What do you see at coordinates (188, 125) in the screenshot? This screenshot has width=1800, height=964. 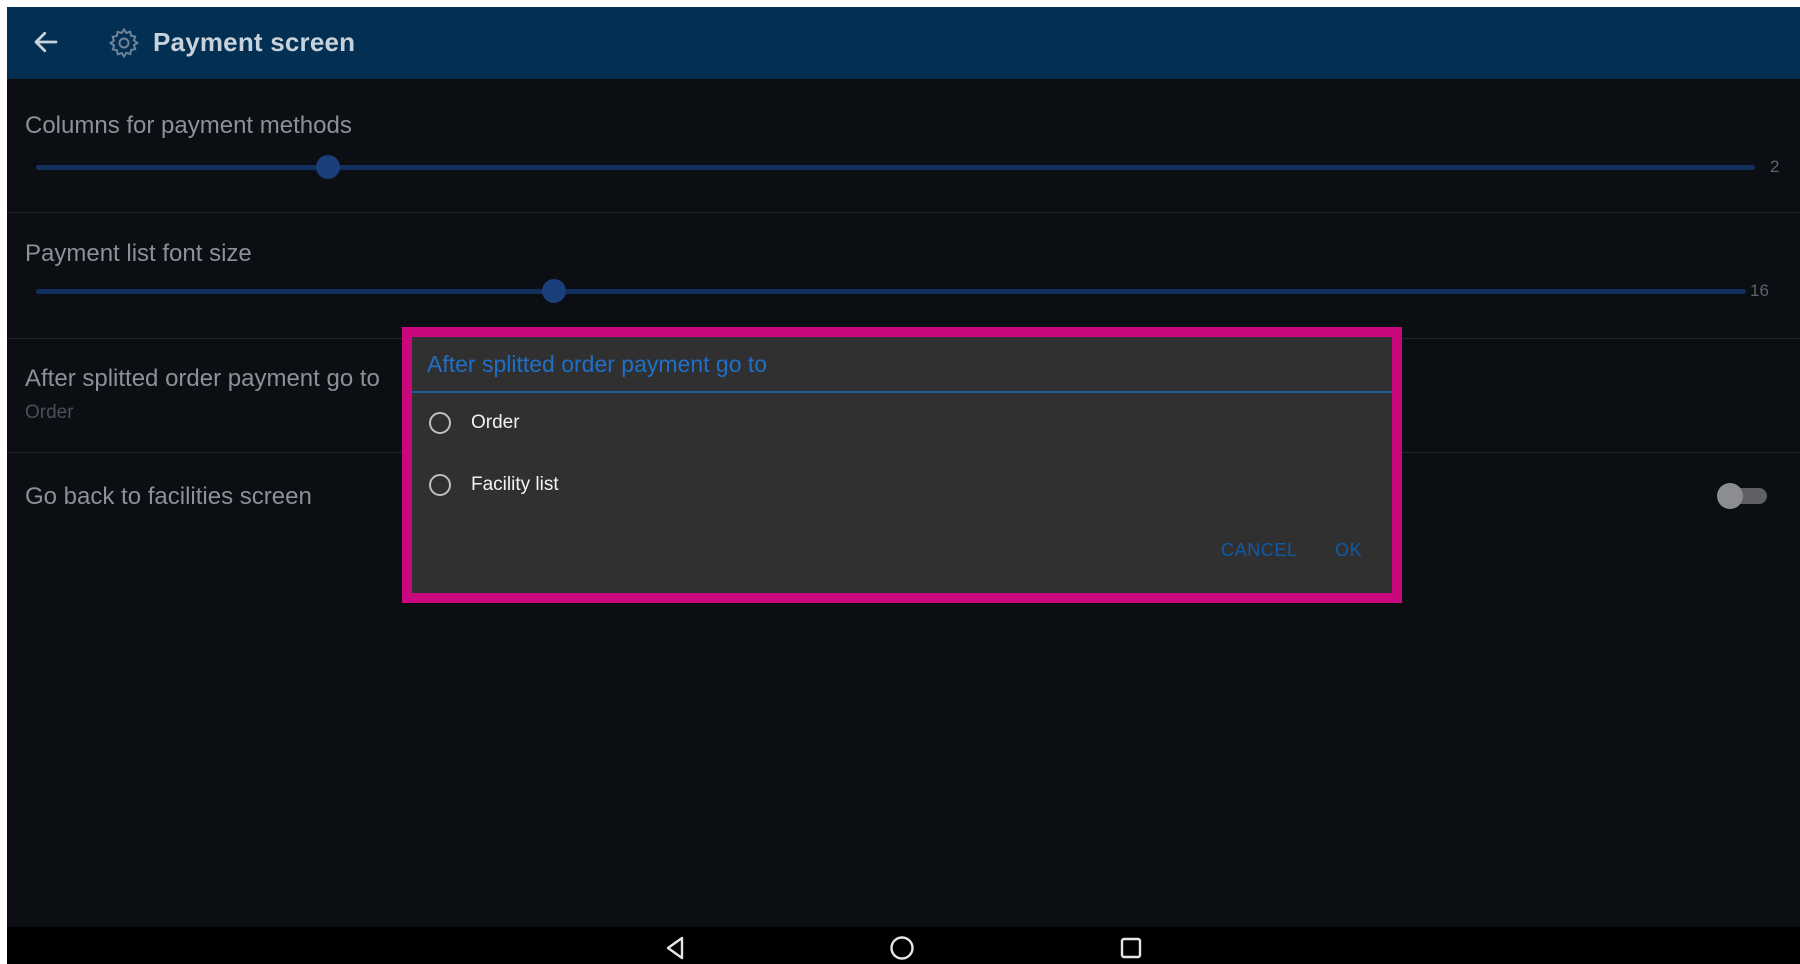 I see `setting-label: Columns for payment methods` at bounding box center [188, 125].